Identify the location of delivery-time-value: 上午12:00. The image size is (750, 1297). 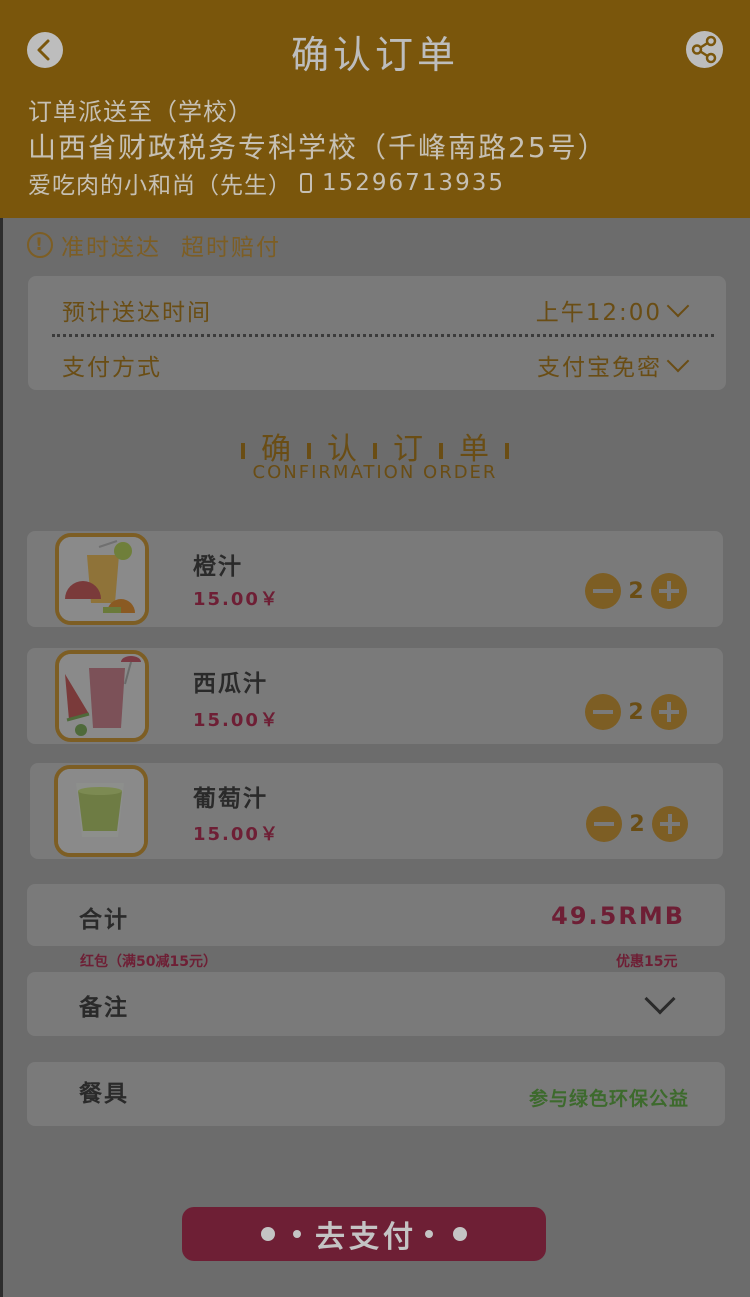
(598, 313).